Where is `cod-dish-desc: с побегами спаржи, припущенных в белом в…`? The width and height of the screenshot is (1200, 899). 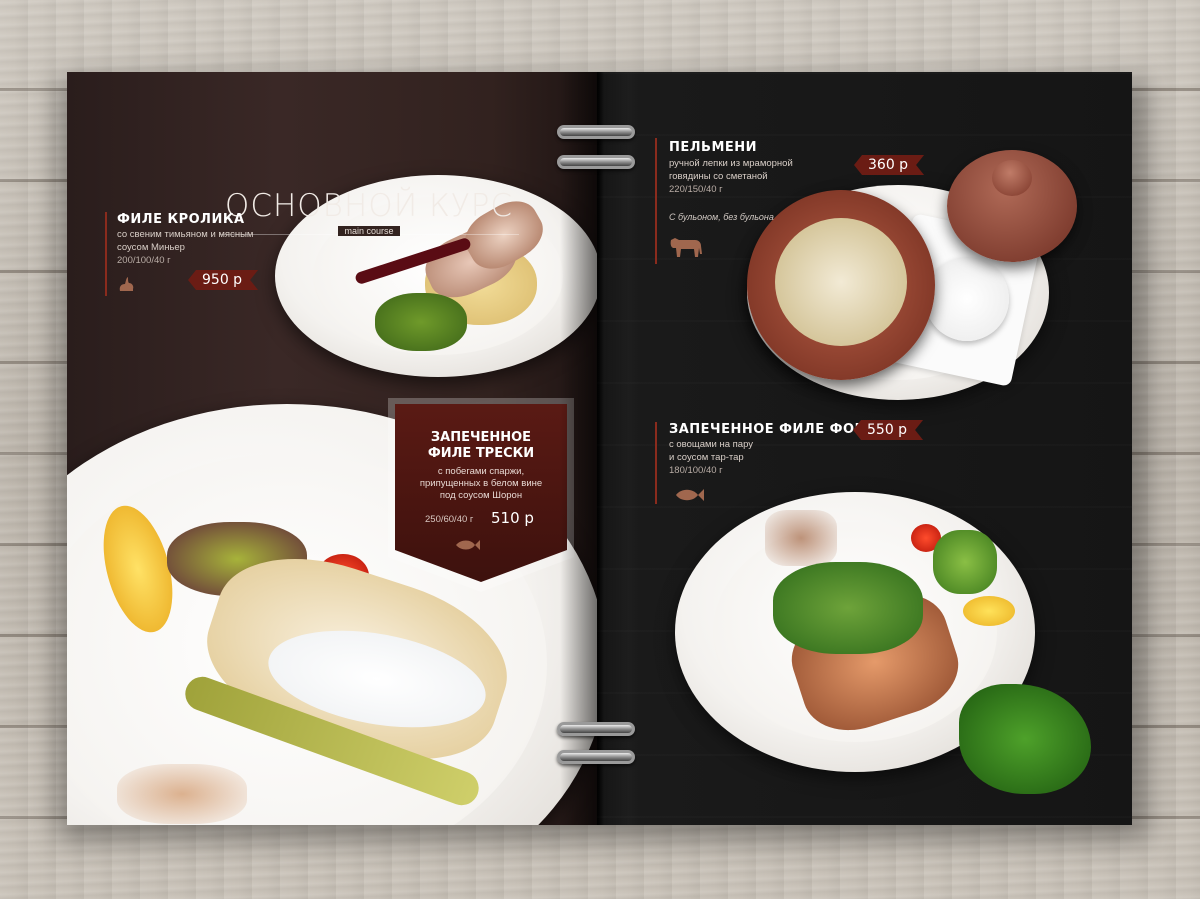
cod-dish-desc: с побегами спаржи, припущенных в белом в… is located at coordinates (481, 483).